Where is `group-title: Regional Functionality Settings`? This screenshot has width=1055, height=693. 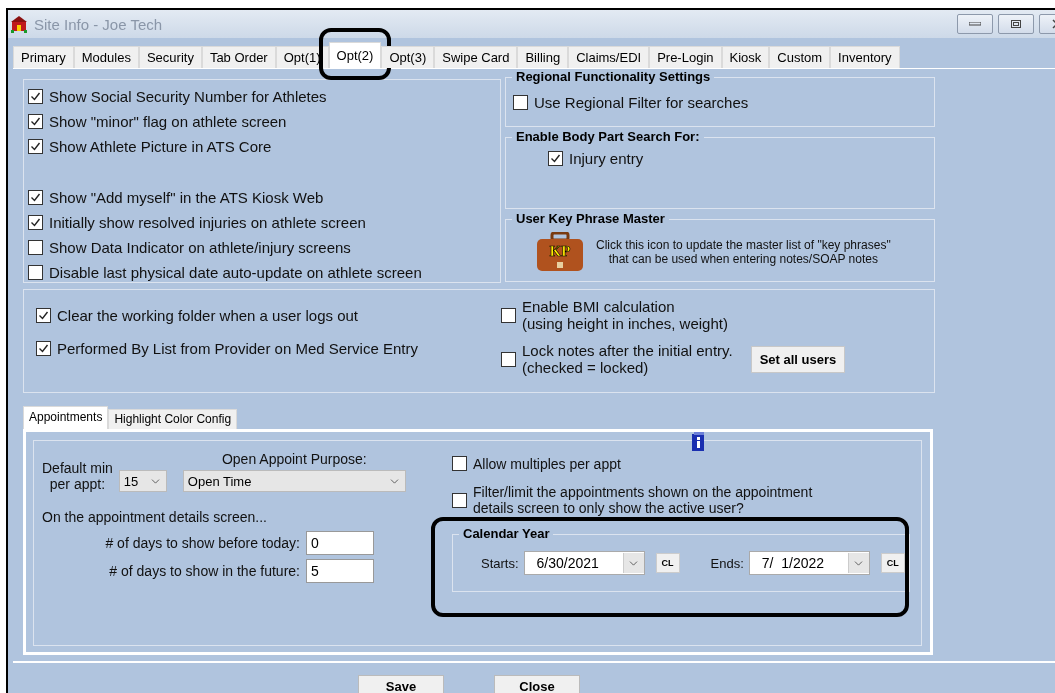 group-title: Regional Functionality Settings is located at coordinates (613, 76).